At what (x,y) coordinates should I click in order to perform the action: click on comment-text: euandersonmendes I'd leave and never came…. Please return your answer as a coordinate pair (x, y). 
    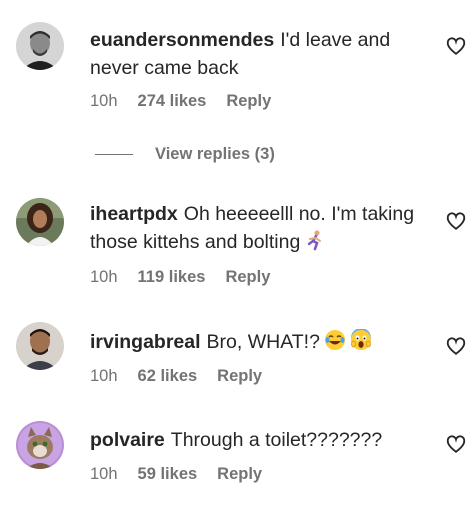
    Looking at the image, I should click on (255, 54).